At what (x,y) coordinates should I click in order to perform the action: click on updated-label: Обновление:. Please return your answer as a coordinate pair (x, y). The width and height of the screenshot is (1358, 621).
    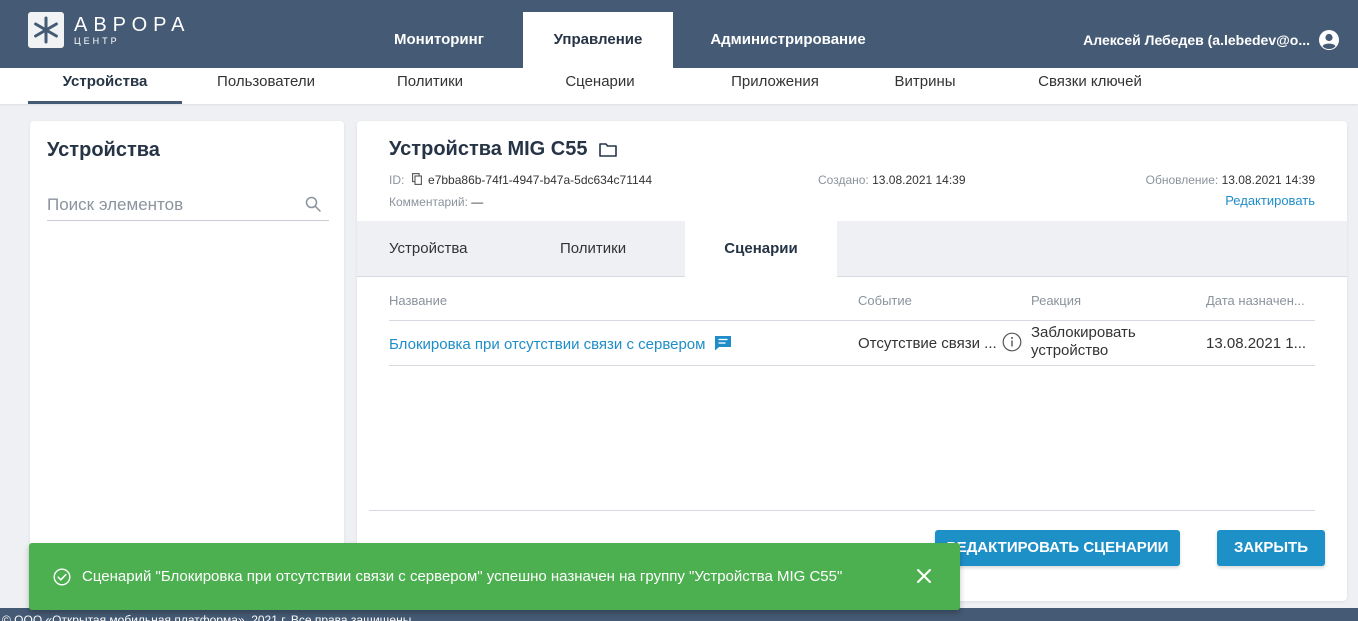
    Looking at the image, I should click on (1182, 180).